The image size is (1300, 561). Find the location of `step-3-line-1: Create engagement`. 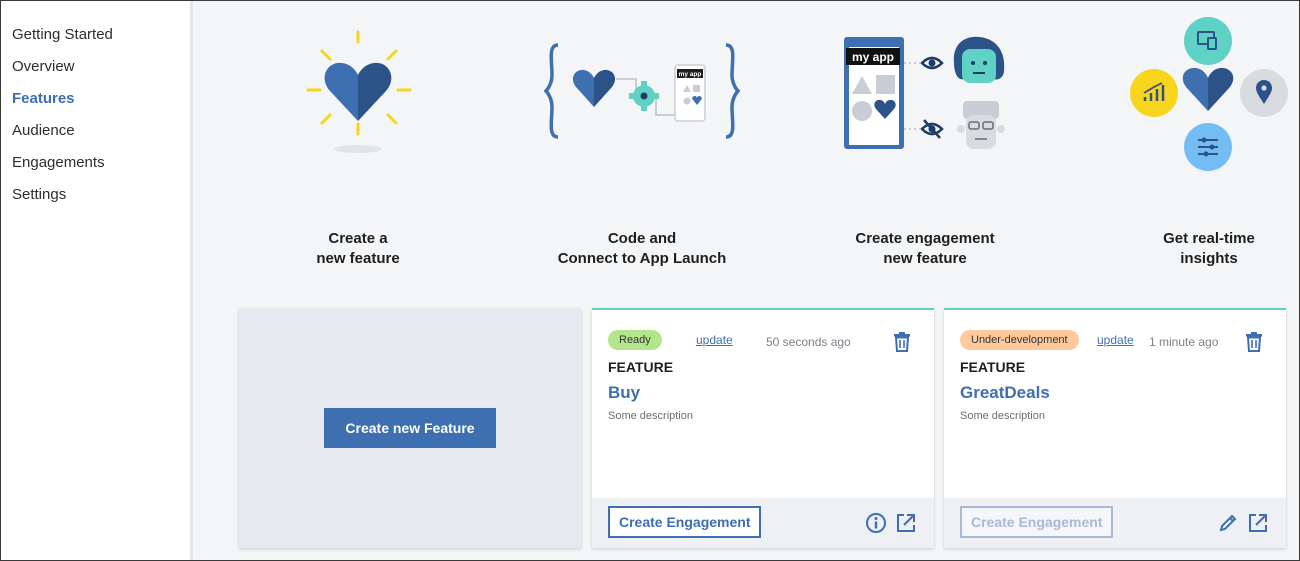

step-3-line-1: Create engagement is located at coordinates (925, 238).